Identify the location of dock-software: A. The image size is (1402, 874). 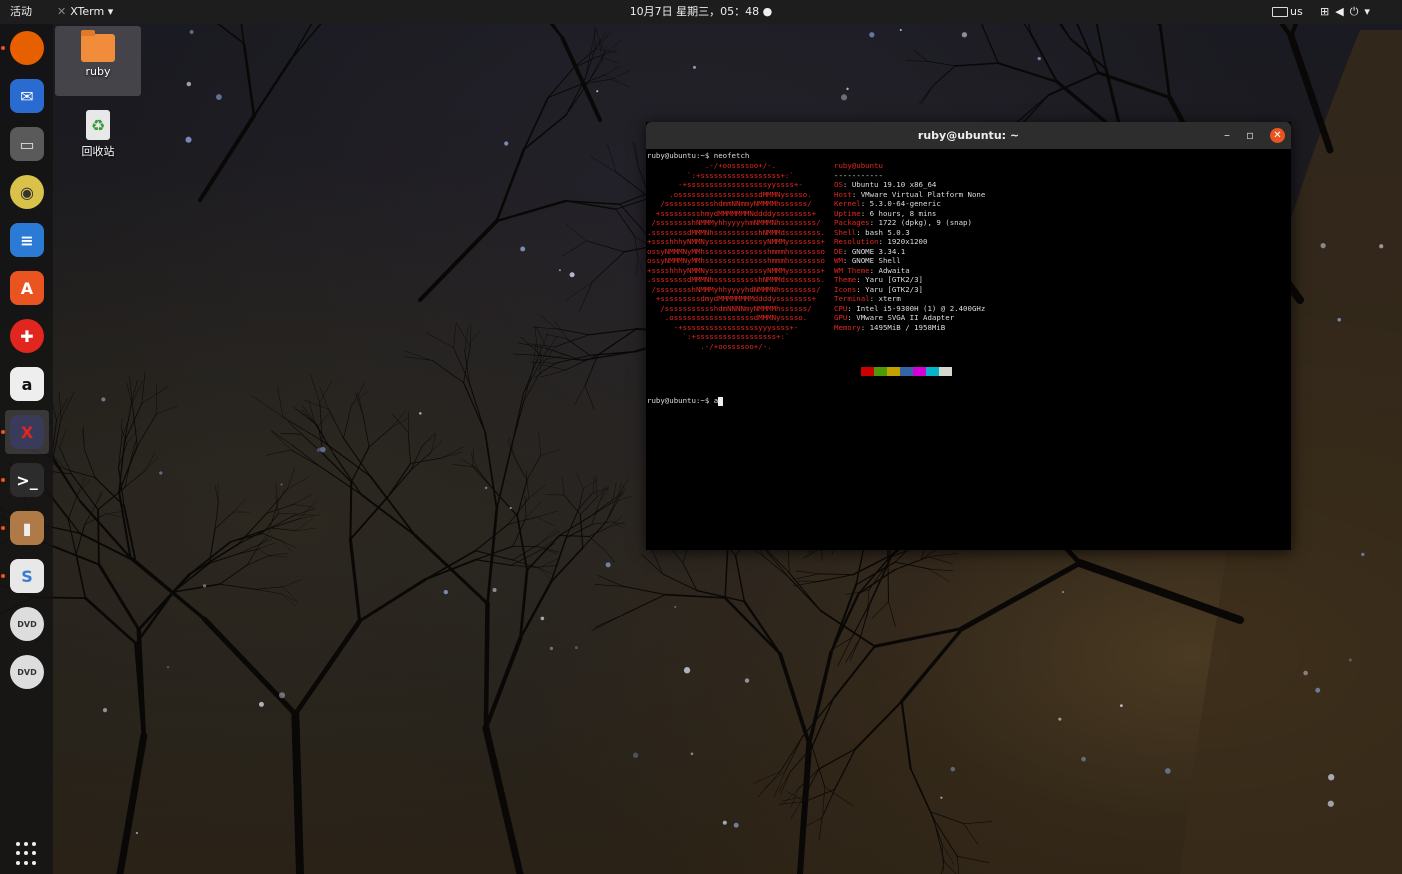
(27, 288).